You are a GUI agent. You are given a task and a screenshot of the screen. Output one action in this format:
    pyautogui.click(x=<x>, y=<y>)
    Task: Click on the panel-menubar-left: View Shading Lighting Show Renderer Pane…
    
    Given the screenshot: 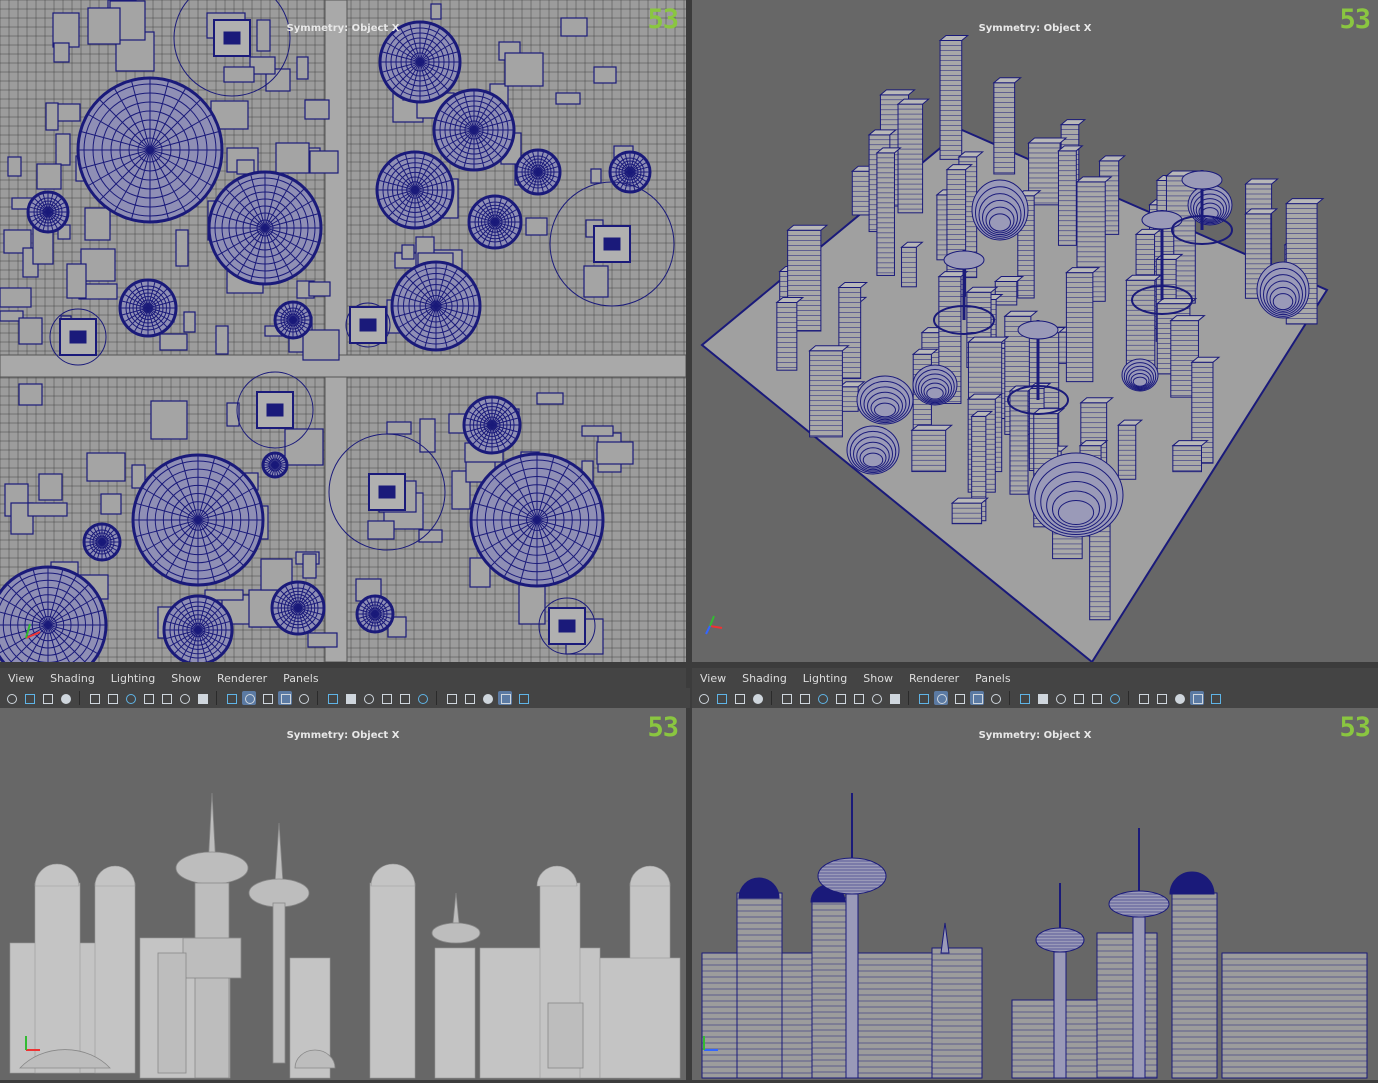 What is the action you would take?
    pyautogui.click(x=343, y=678)
    